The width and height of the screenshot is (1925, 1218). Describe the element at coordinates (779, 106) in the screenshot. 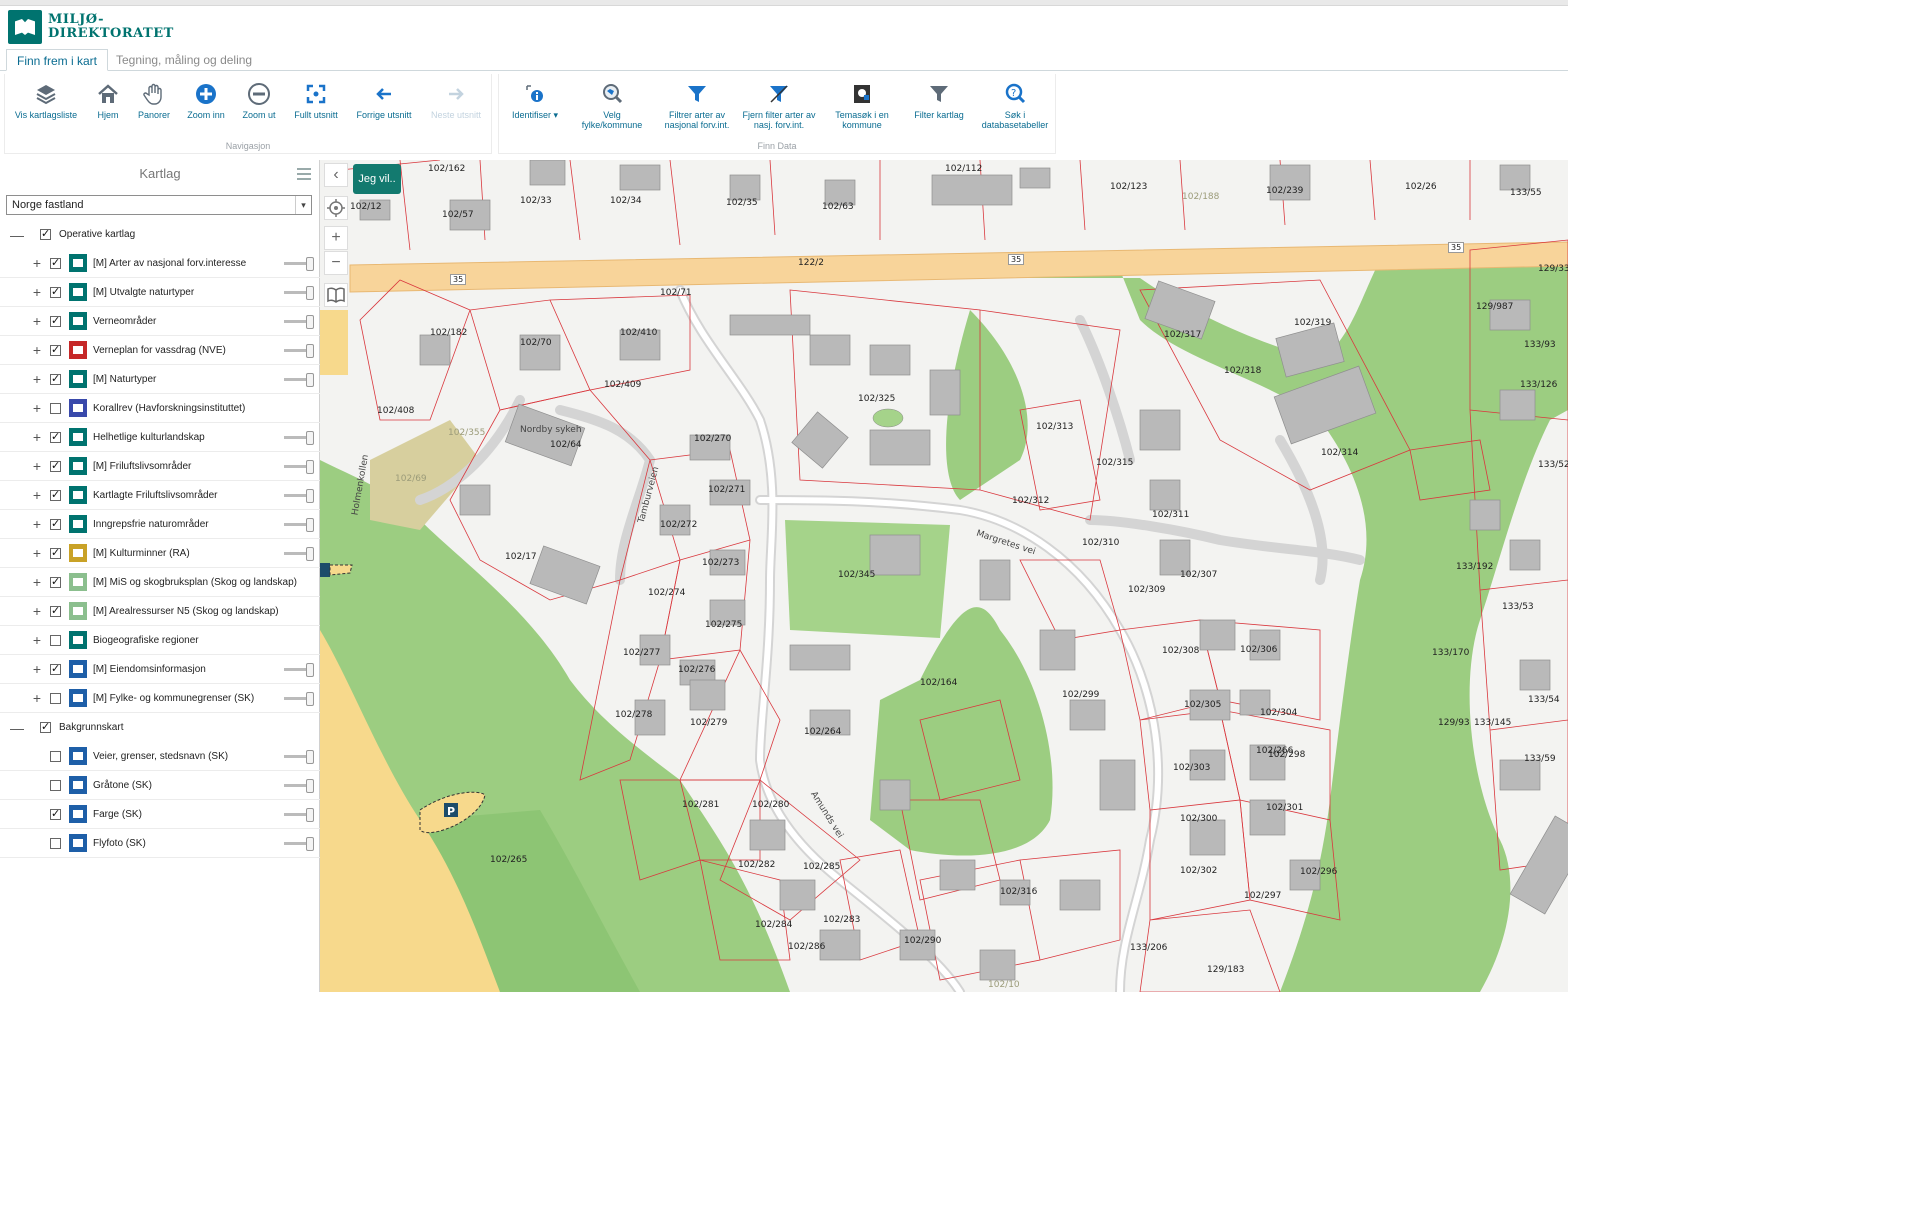

I see `fjern-filter-button: Fjern filter arter av nasj. forv.int.` at that location.